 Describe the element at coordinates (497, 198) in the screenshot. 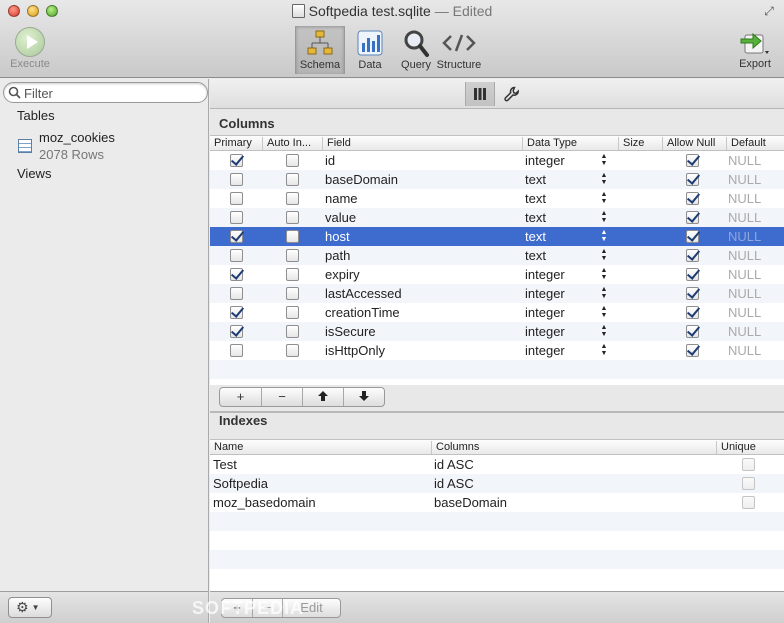

I see `column-row: name text ▲ ▼ NULL` at that location.